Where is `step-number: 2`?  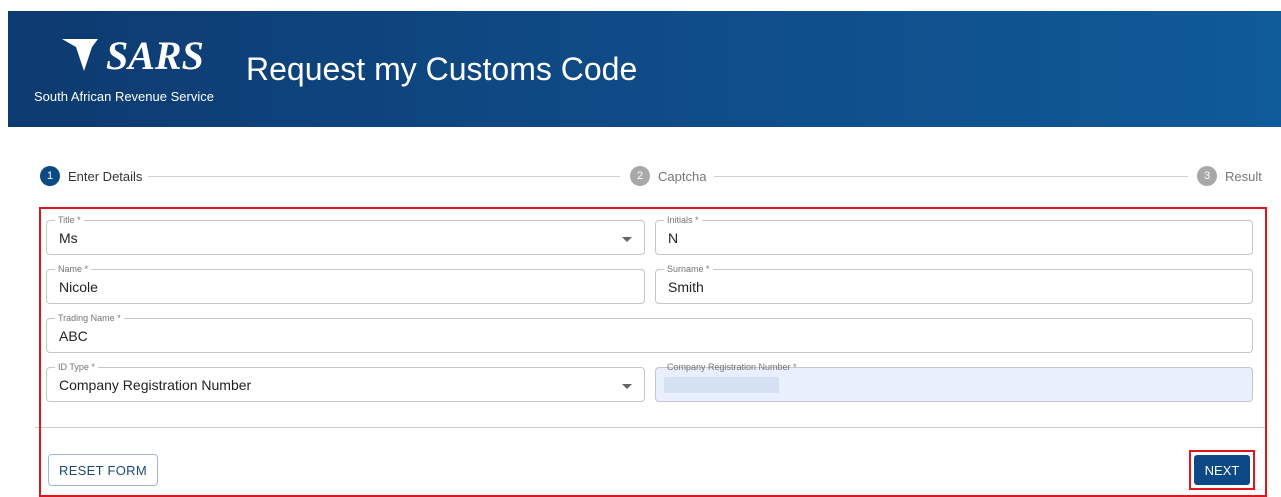
step-number: 2 is located at coordinates (640, 176).